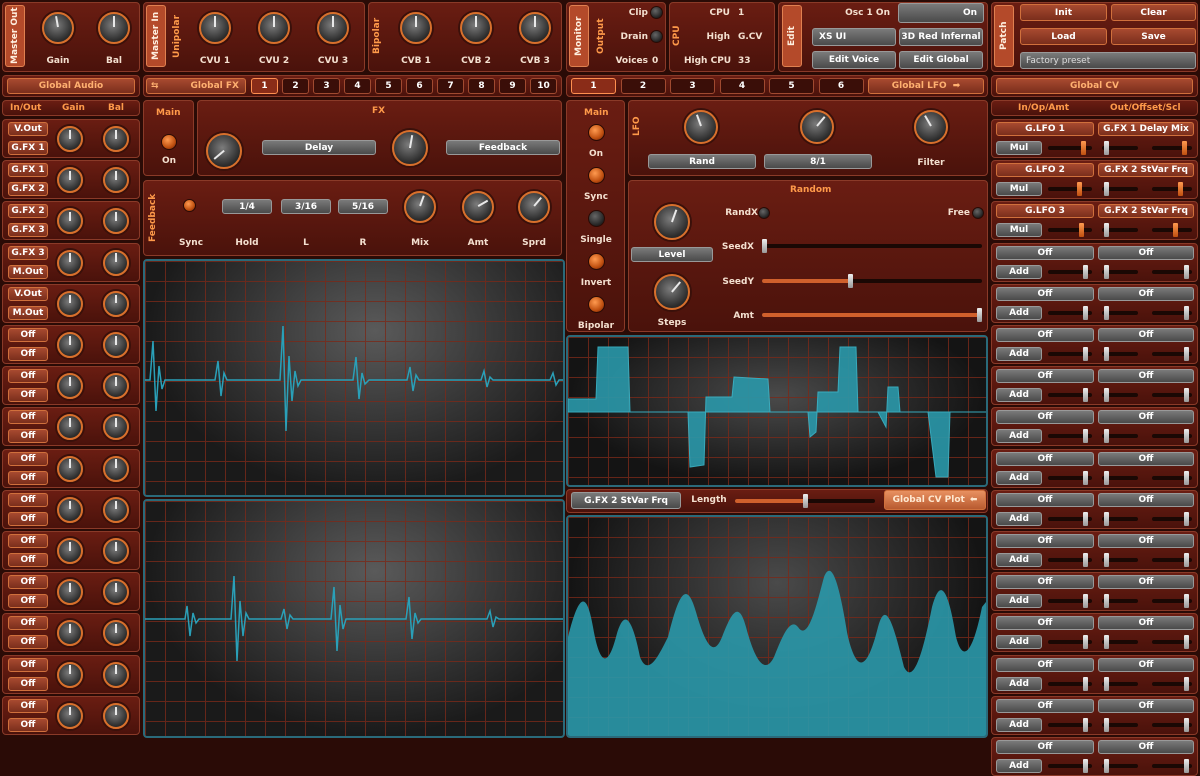  What do you see at coordinates (478, 207) in the screenshot?
I see `amt-knob` at bounding box center [478, 207].